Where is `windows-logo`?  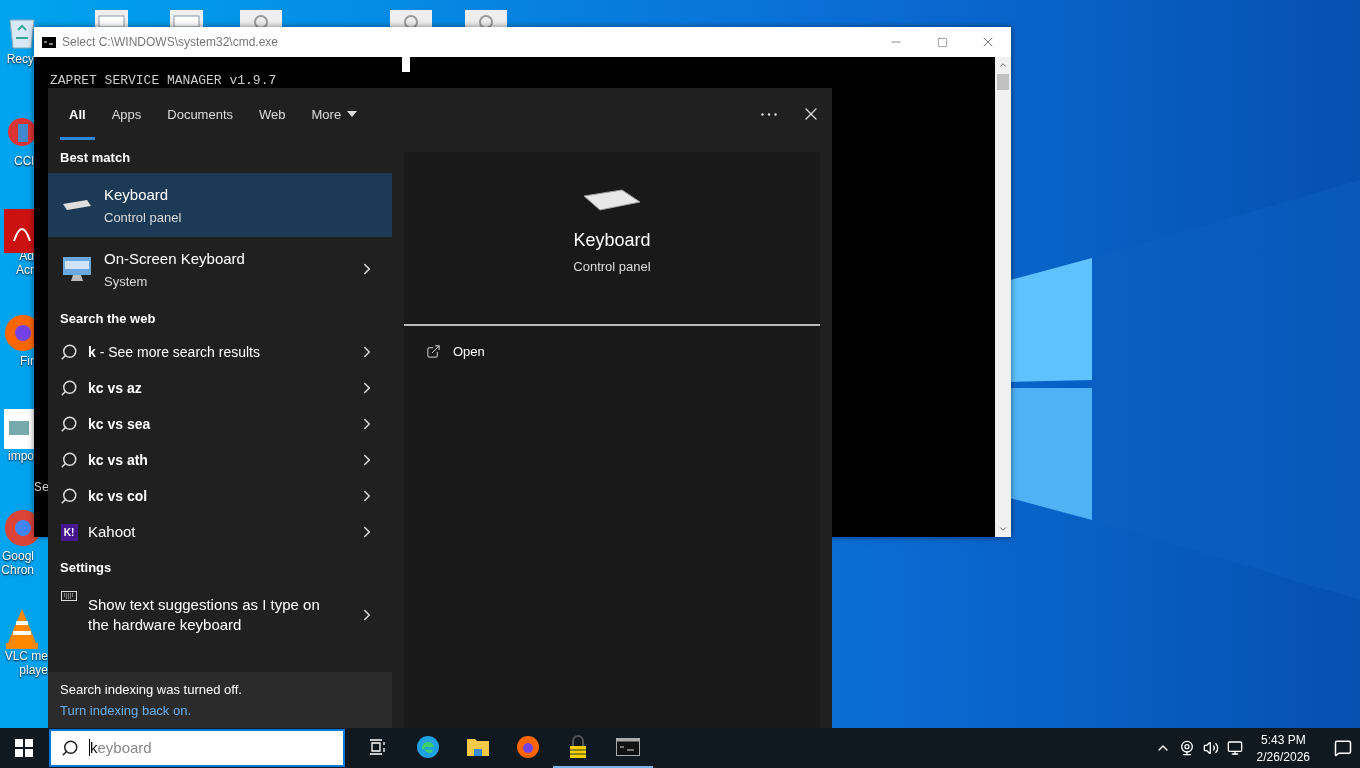 windows-logo is located at coordinates (24, 748).